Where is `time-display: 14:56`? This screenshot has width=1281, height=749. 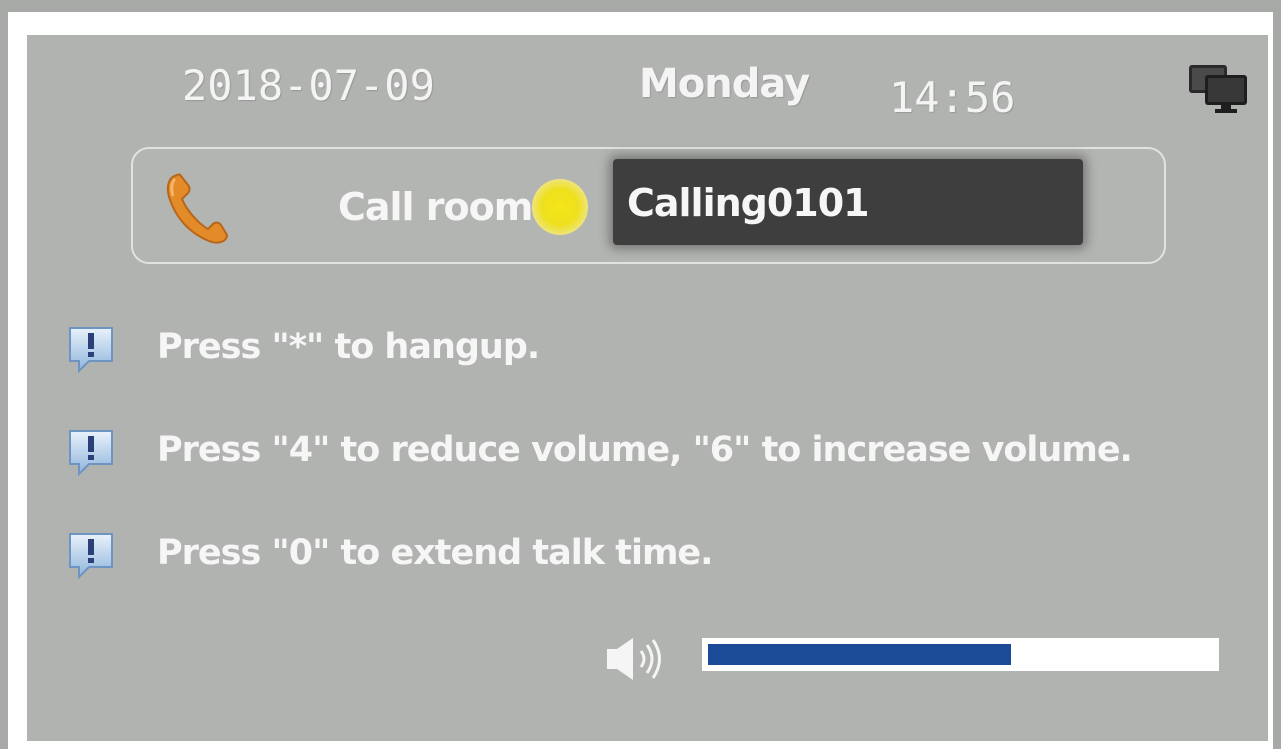
time-display: 14:56 is located at coordinates (952, 97).